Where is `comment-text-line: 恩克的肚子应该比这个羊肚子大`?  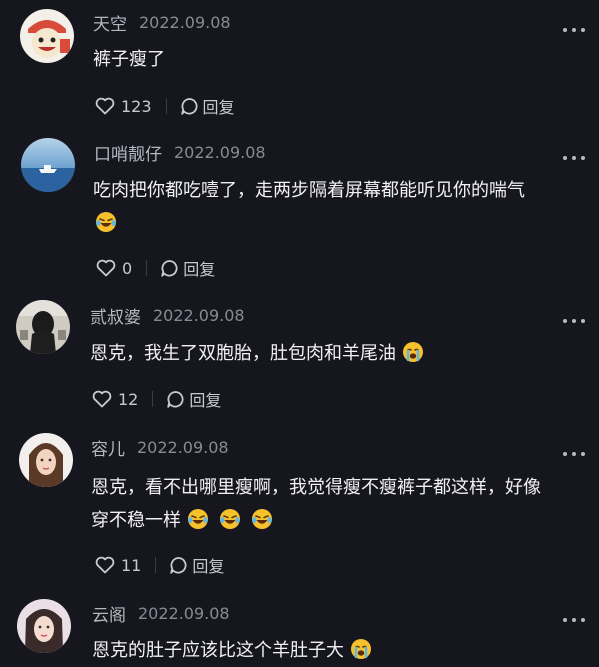
comment-text-line: 恩克的肚子应该比这个羊肚子大 is located at coordinates (232, 650).